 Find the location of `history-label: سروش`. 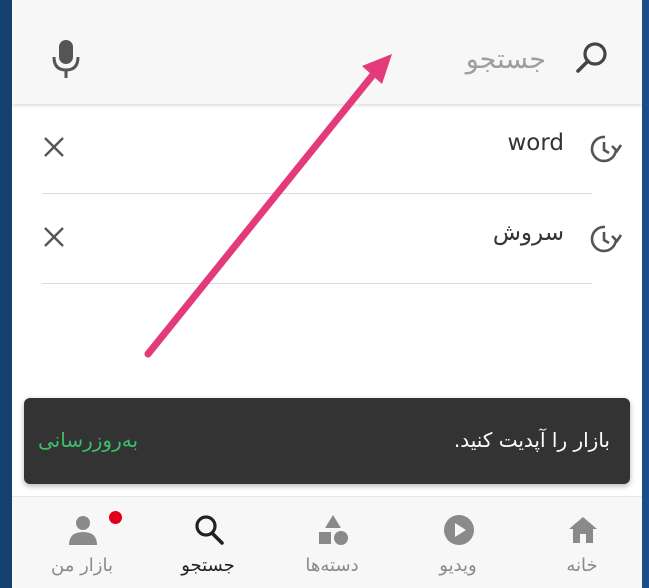

history-label: سروش is located at coordinates (528, 233).